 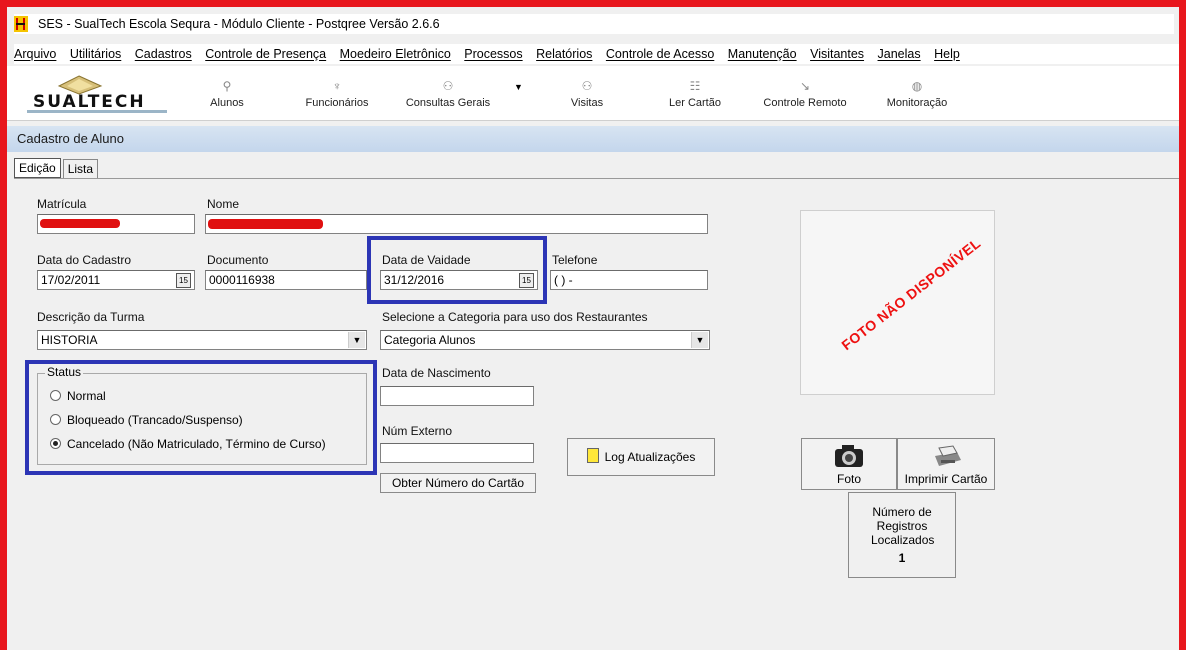 I want to click on telefone-label: Telefone, so click(x=575, y=260).